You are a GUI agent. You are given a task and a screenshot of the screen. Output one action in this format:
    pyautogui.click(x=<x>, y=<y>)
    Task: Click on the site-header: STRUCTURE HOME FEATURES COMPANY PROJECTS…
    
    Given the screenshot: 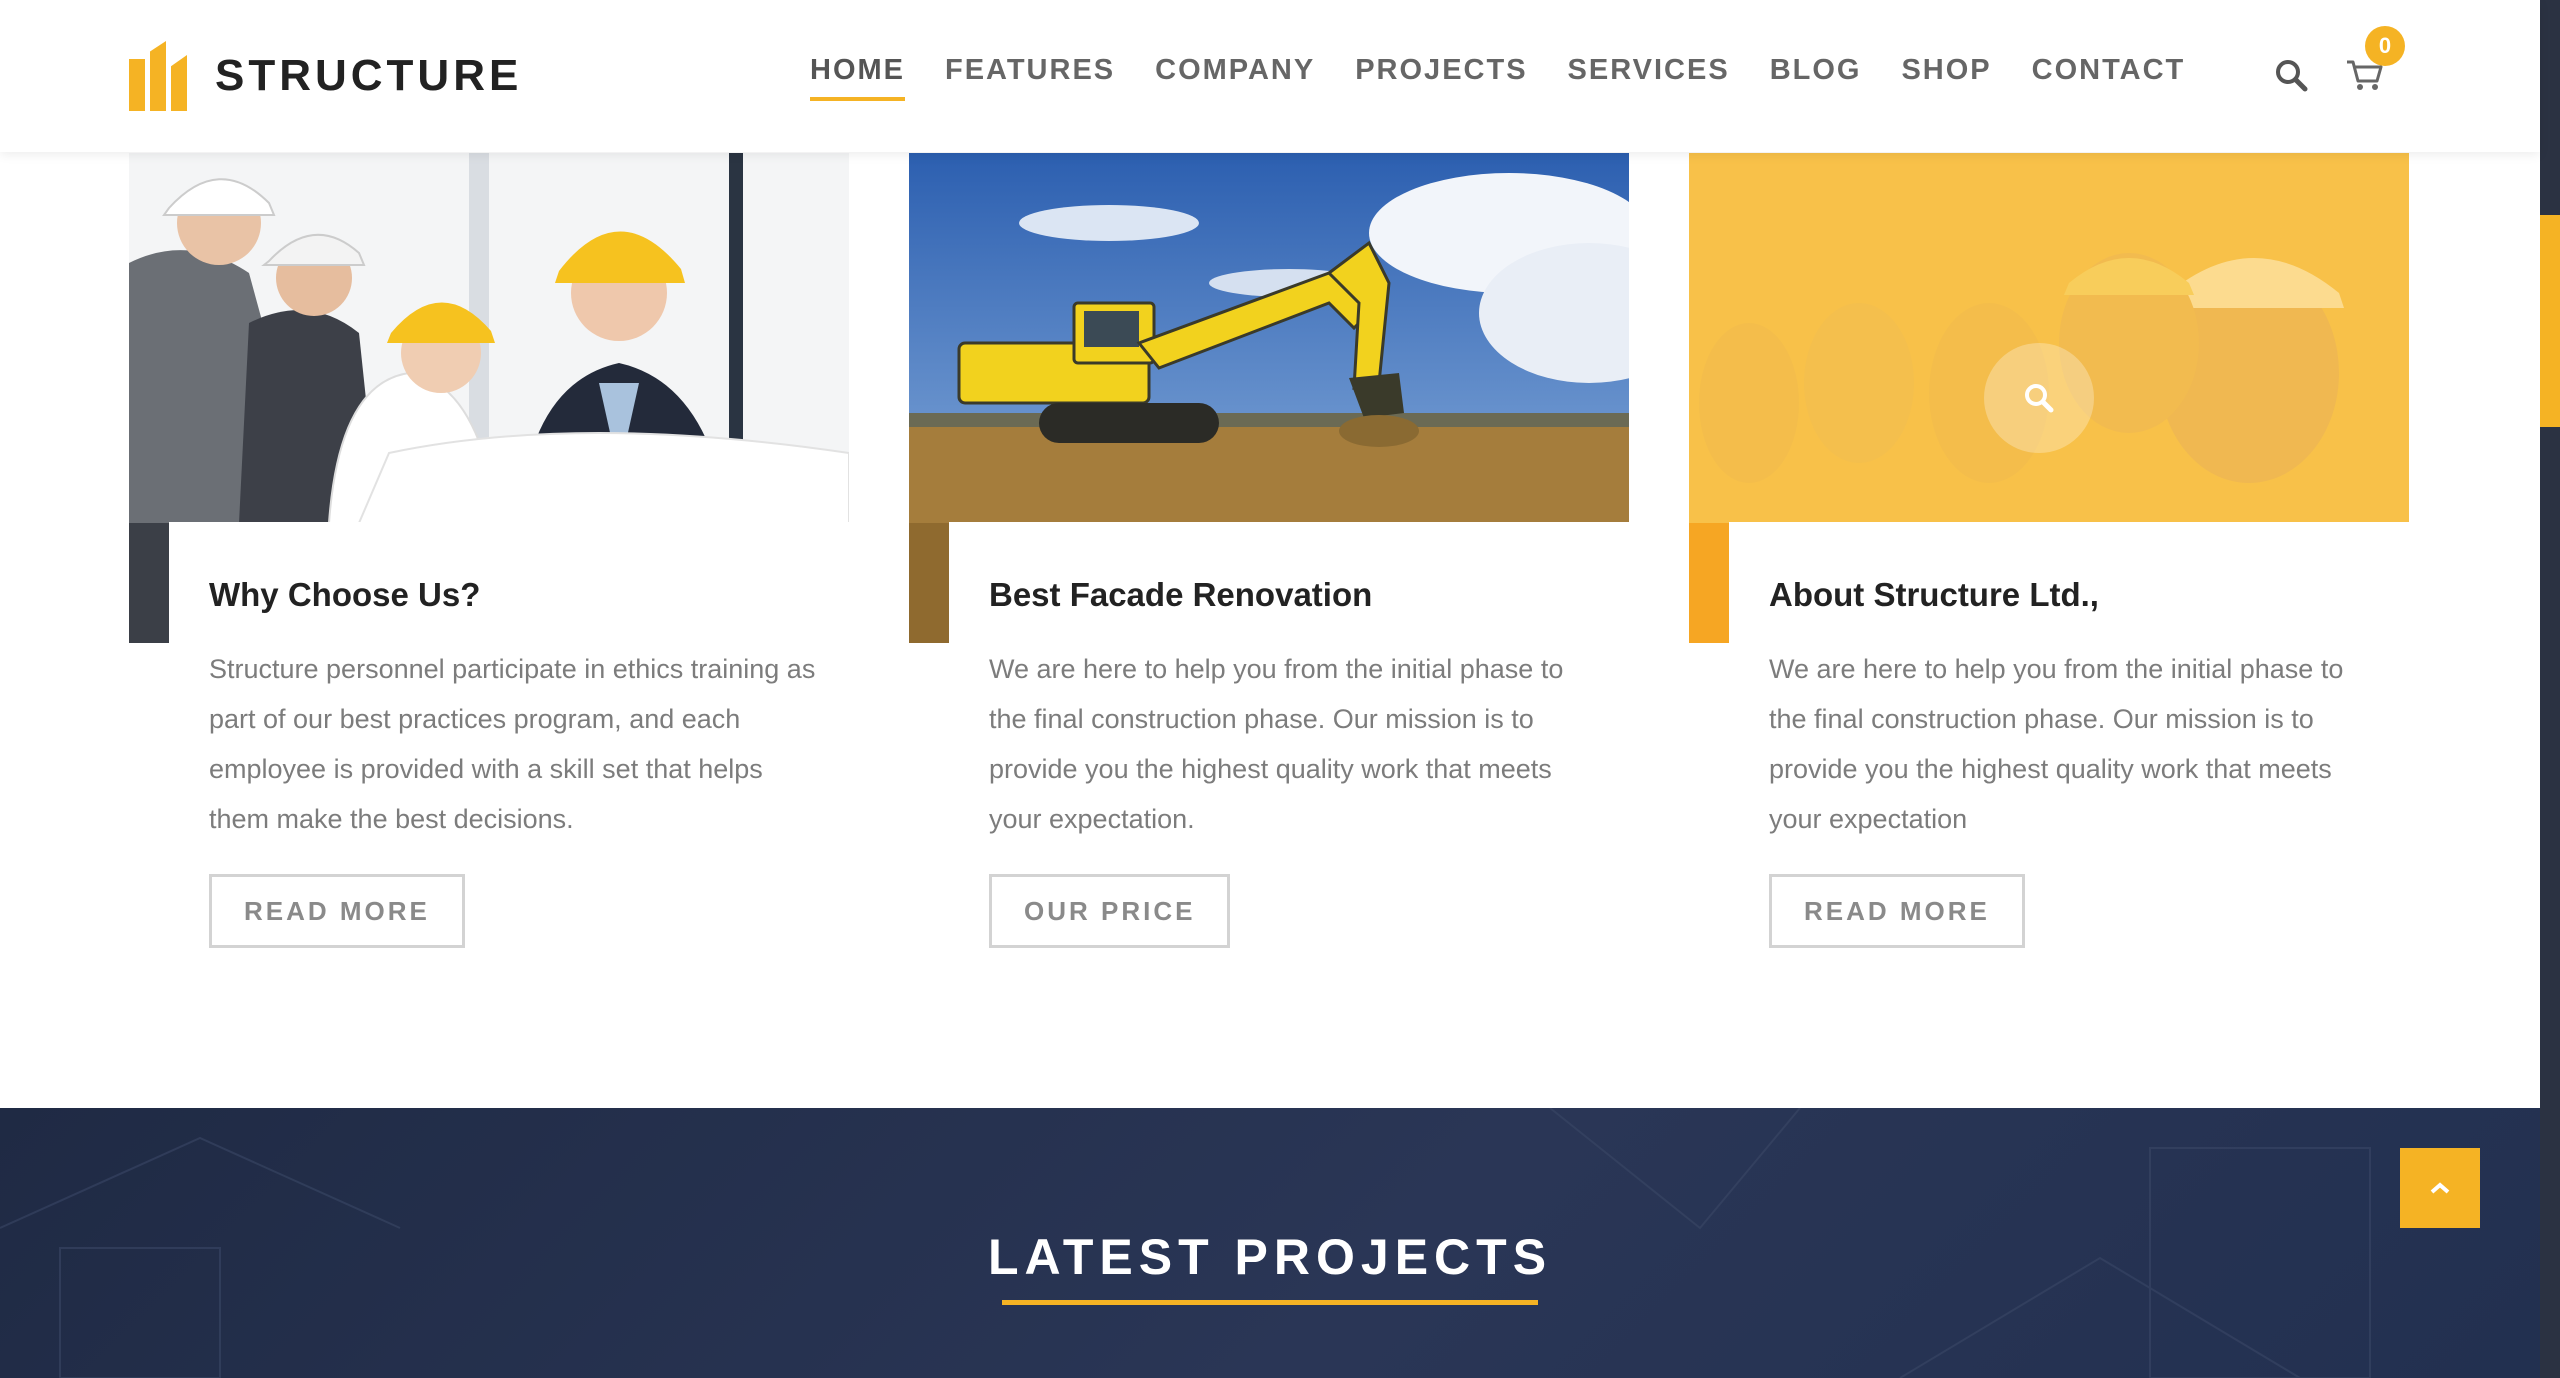 What is the action you would take?
    pyautogui.click(x=1270, y=76)
    